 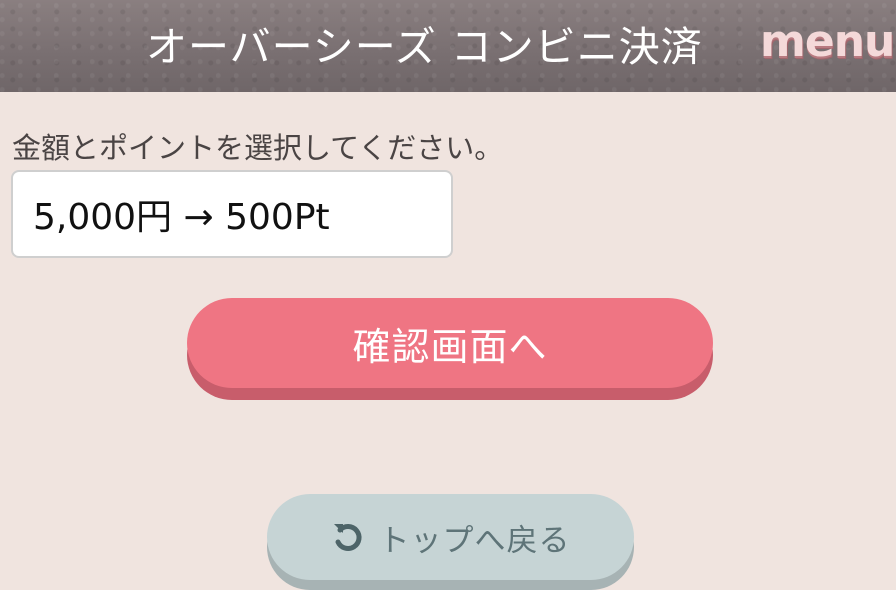 I want to click on confirm-button: 確認画面へ, so click(x=450, y=343).